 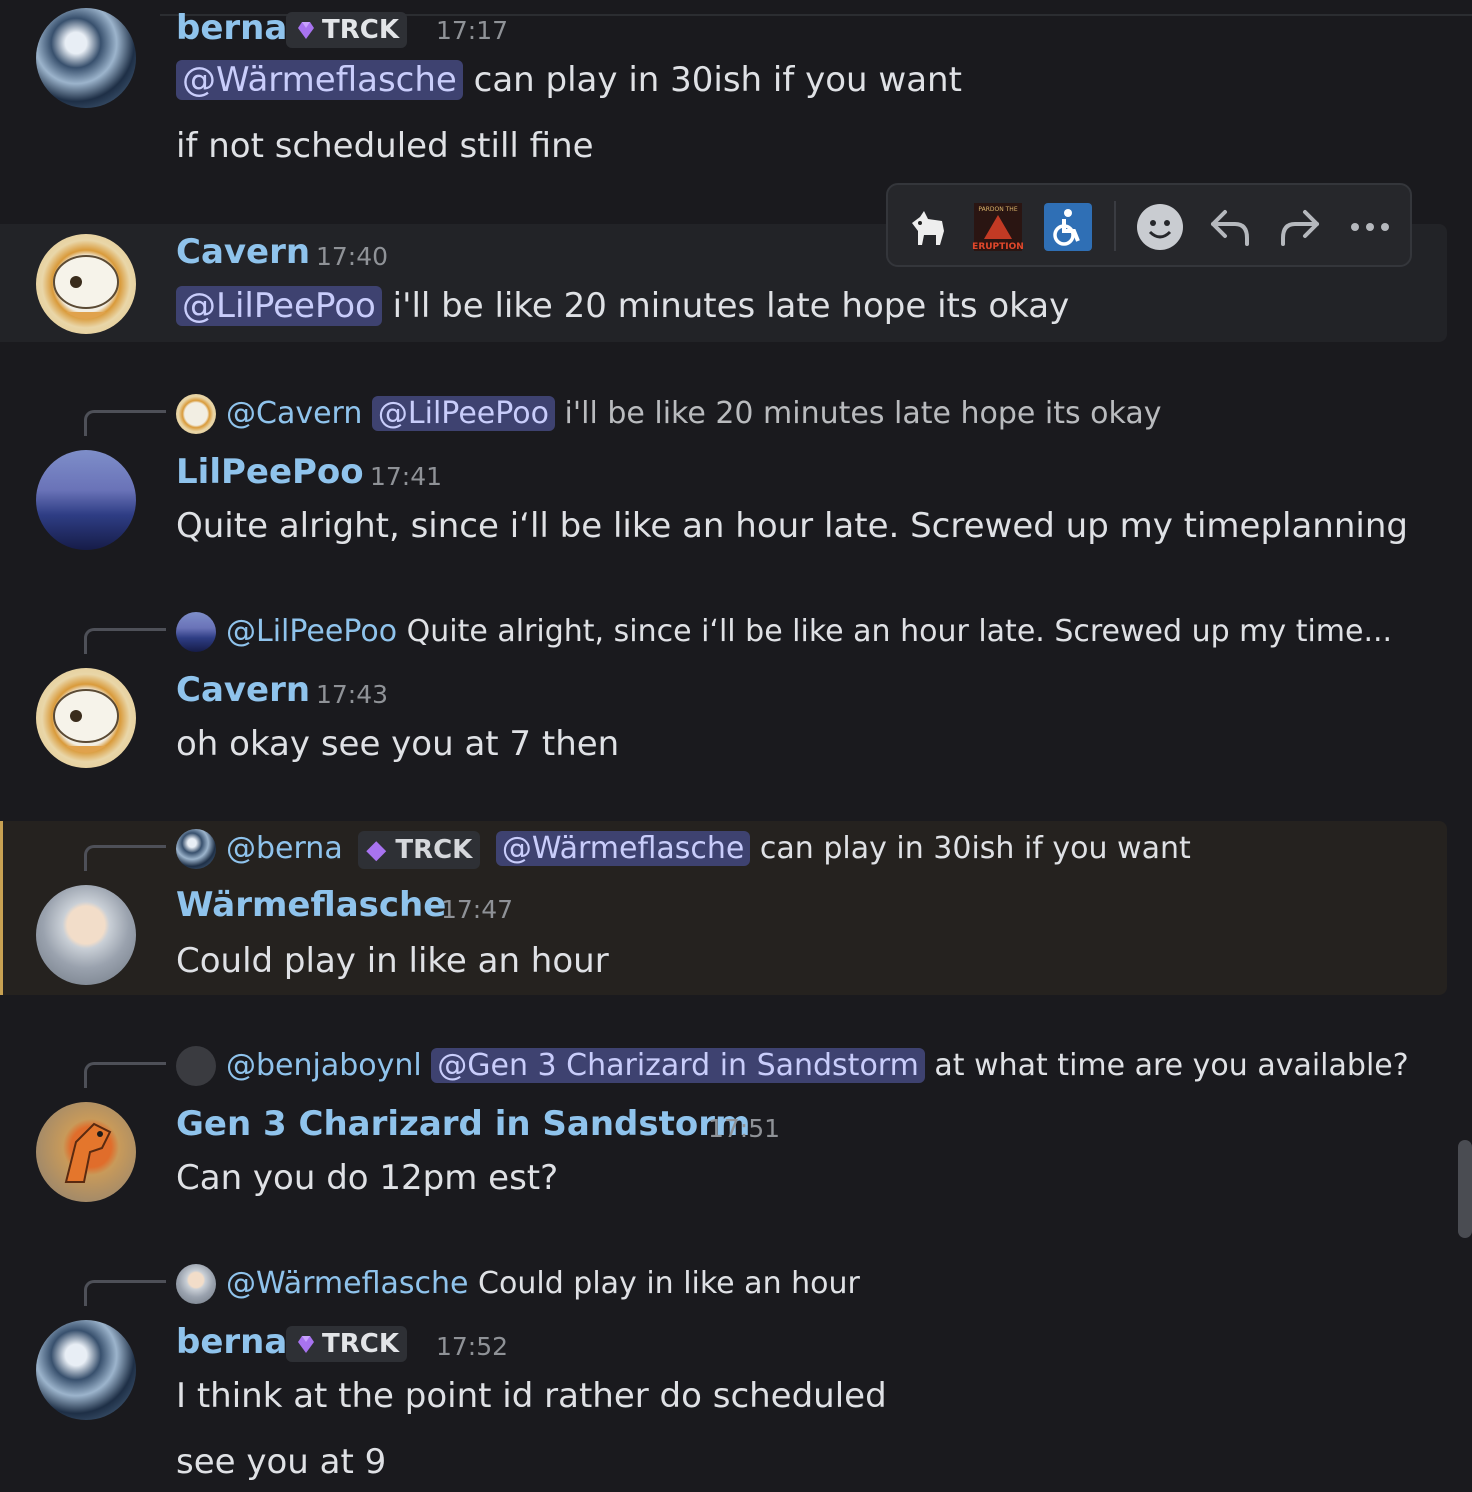 What do you see at coordinates (472, 1346) in the screenshot?
I see `timestamp: 17:52` at bounding box center [472, 1346].